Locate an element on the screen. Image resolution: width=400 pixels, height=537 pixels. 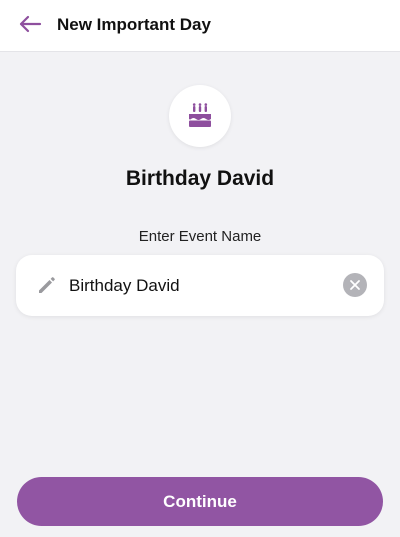
event-name-label: Enter Event Name is located at coordinates (200, 236).